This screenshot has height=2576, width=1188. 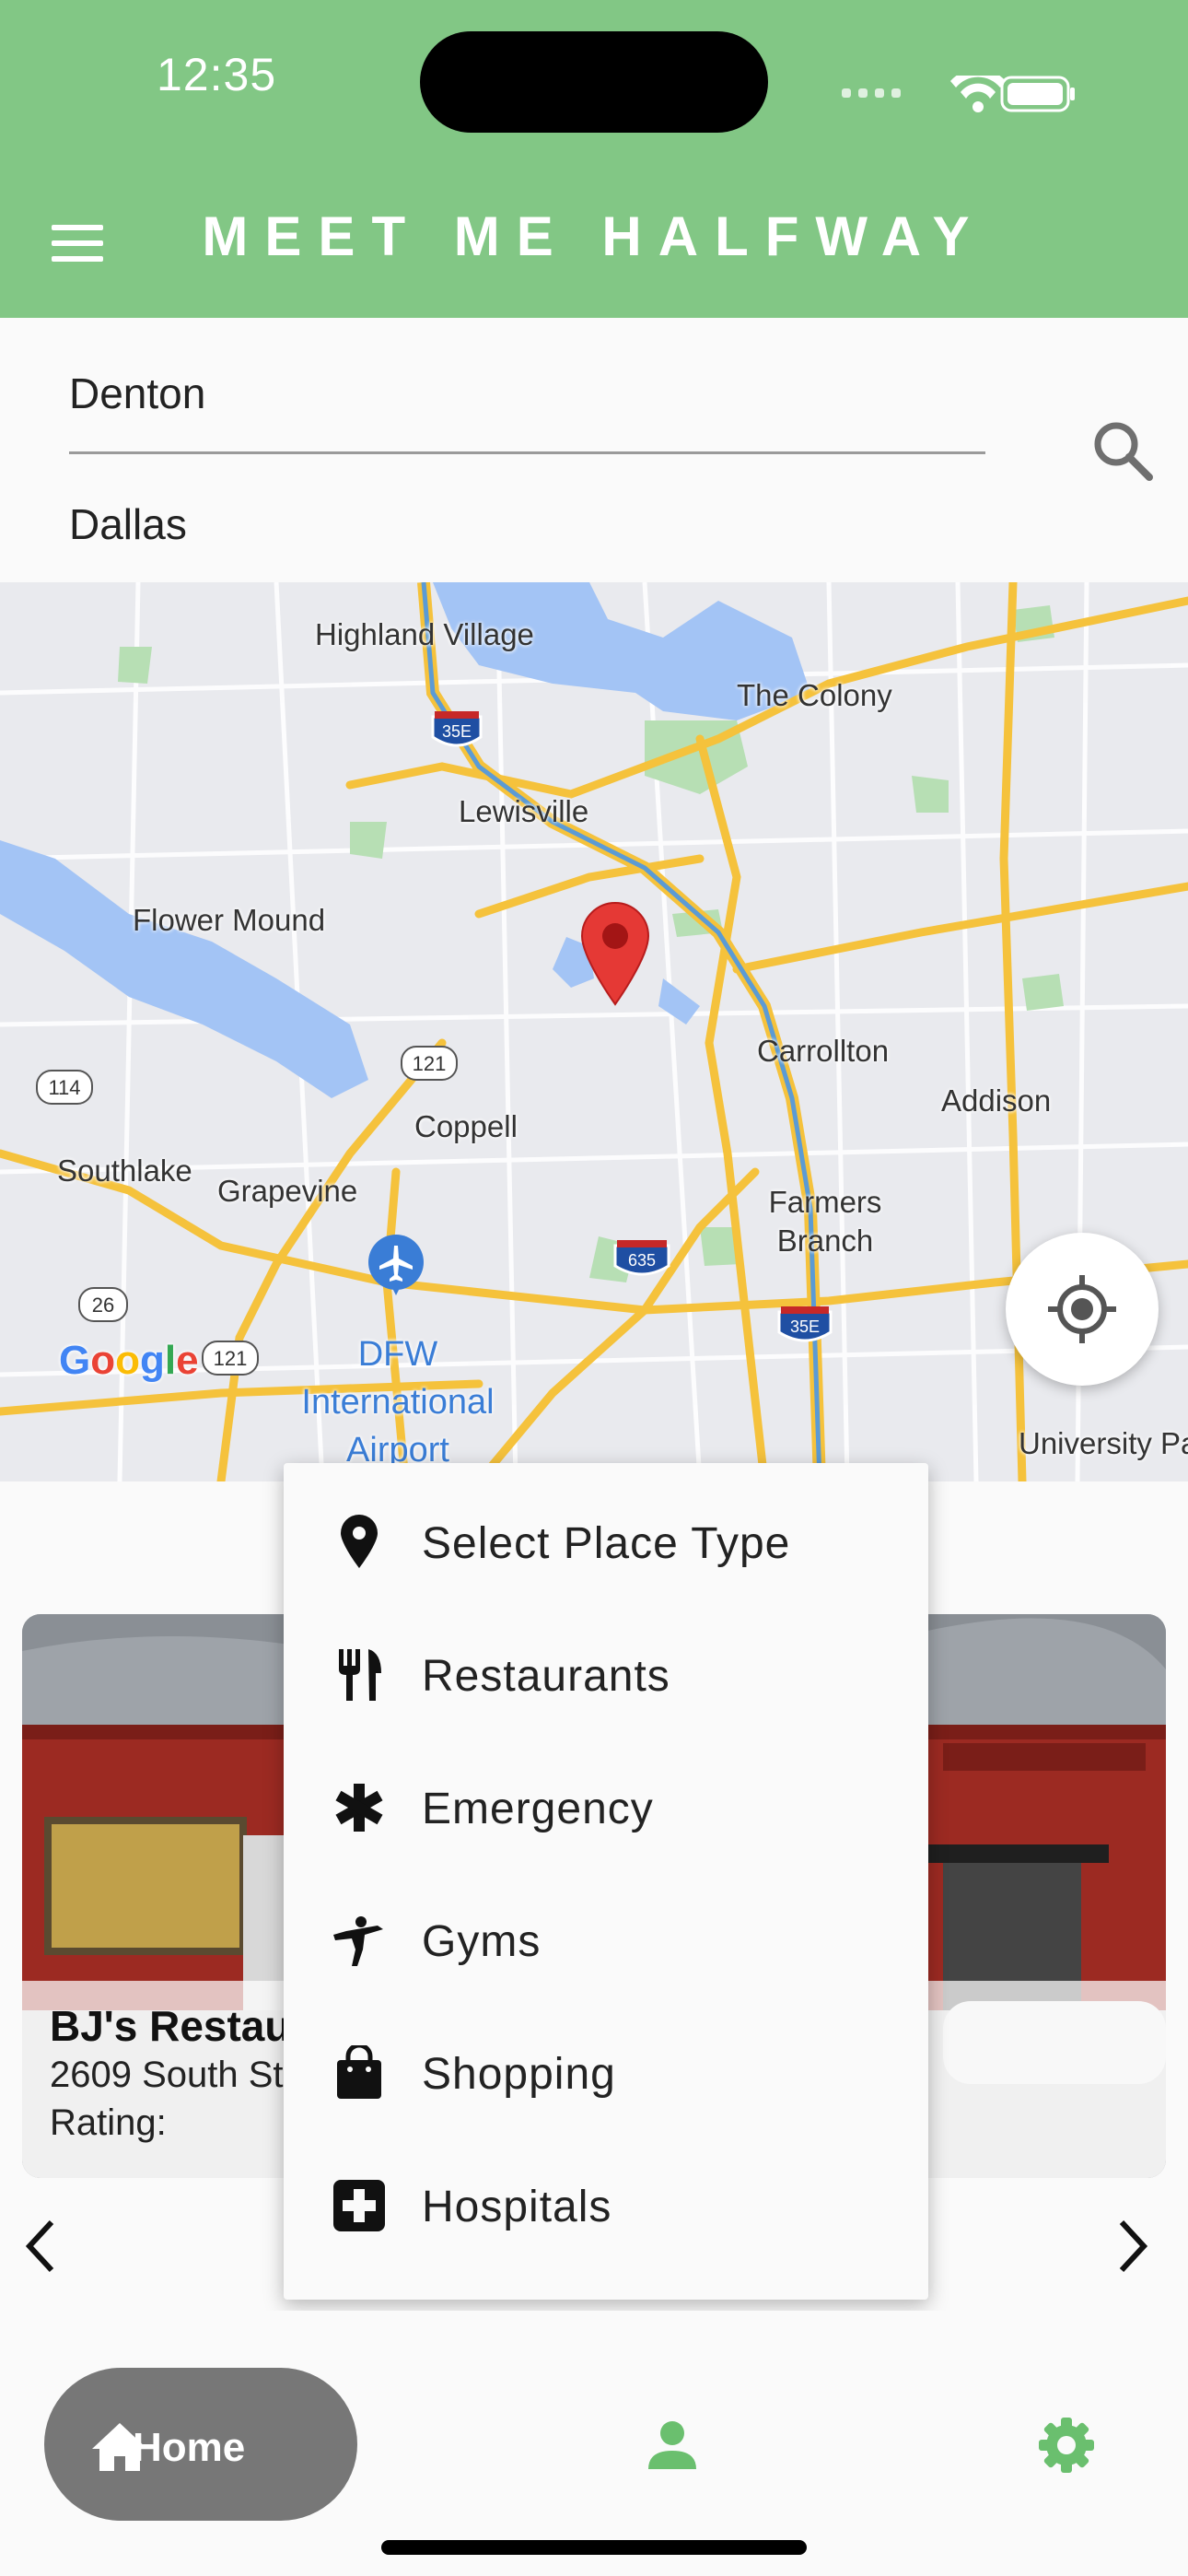 I want to click on chevron-right-icon, so click(x=1132, y=2246).